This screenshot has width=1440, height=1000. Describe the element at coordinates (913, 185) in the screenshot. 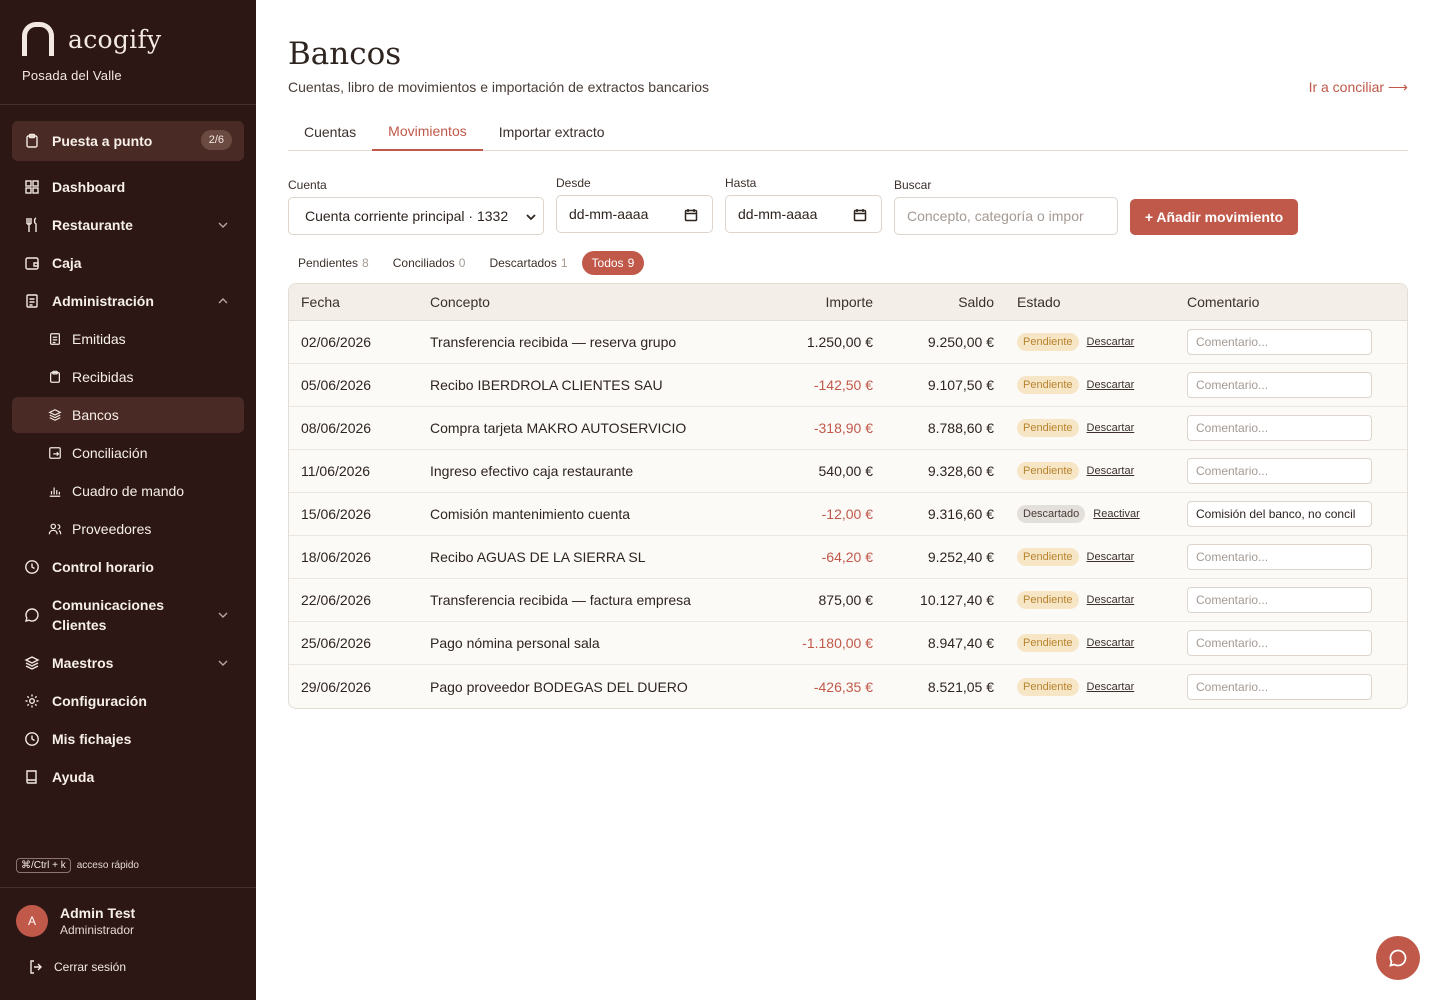

I see `search-label: Buscar` at that location.